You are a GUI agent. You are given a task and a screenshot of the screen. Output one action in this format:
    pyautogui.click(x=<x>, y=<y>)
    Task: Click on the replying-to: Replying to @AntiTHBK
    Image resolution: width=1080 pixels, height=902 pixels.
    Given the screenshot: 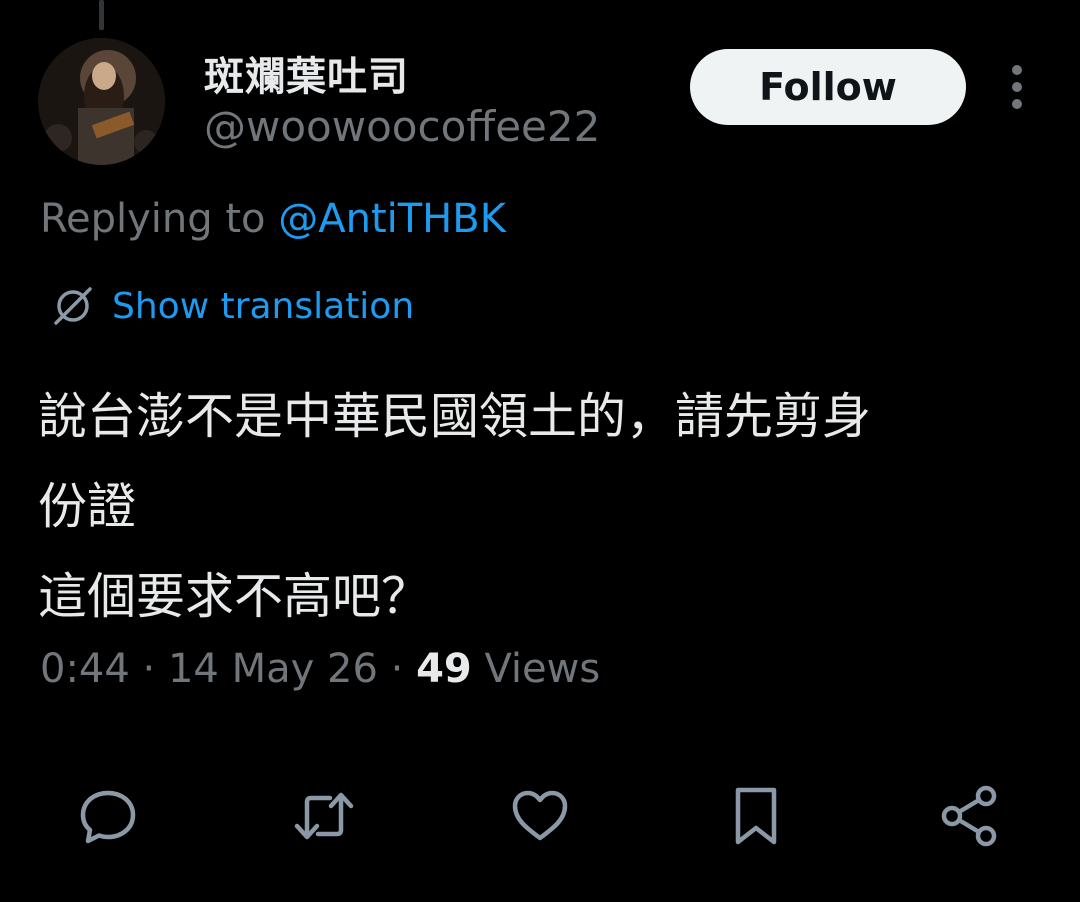 What is the action you would take?
    pyautogui.click(x=273, y=219)
    